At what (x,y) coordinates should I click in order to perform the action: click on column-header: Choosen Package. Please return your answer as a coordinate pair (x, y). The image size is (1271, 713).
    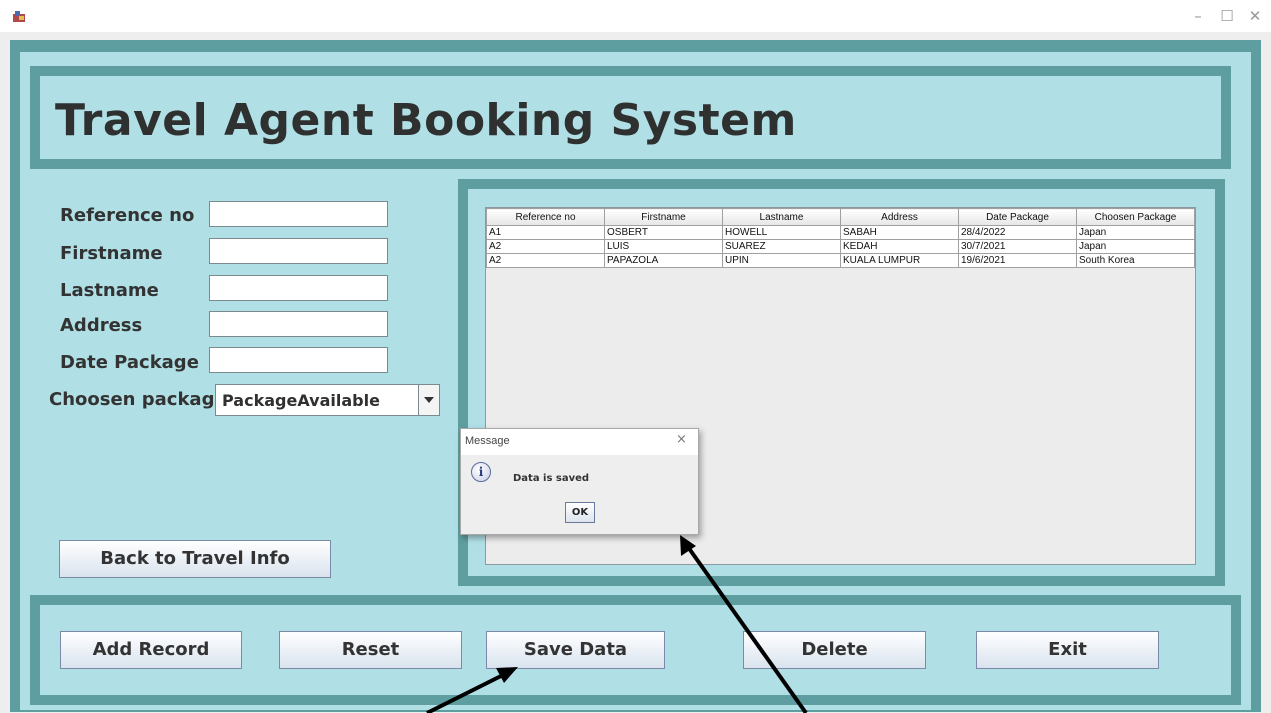
    Looking at the image, I should click on (1135, 217).